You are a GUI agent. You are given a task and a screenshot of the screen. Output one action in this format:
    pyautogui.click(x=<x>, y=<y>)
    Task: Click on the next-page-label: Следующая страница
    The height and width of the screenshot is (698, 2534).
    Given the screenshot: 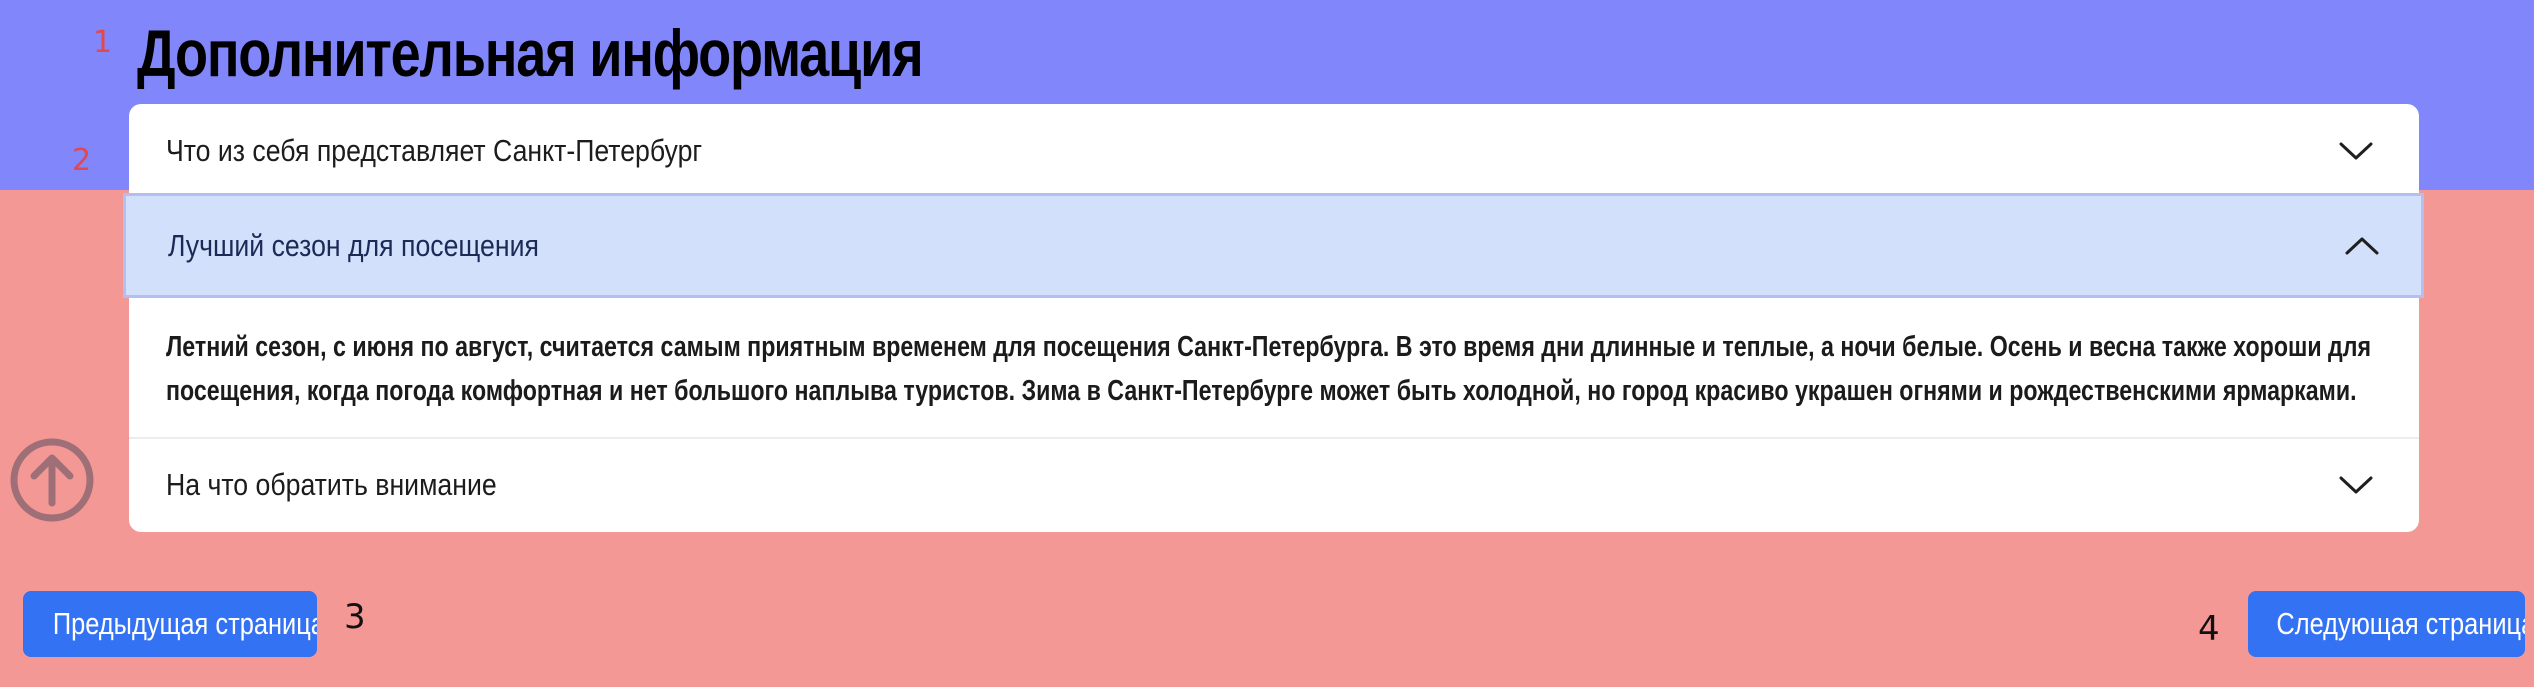 What is the action you would take?
    pyautogui.click(x=2400, y=623)
    